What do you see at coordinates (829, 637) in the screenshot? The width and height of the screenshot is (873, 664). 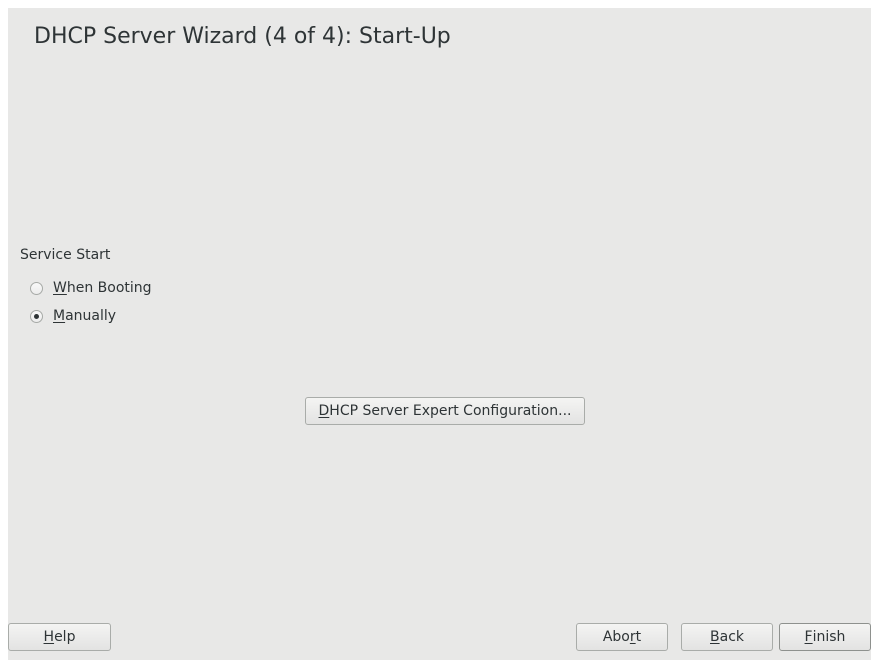 I see `finish-button-text: inish` at bounding box center [829, 637].